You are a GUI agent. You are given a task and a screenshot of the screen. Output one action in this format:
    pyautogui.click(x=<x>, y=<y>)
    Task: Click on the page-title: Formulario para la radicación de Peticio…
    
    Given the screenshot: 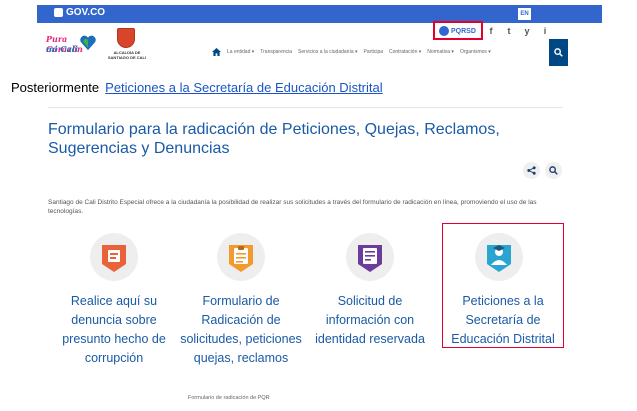 What is the action you would take?
    pyautogui.click(x=274, y=139)
    